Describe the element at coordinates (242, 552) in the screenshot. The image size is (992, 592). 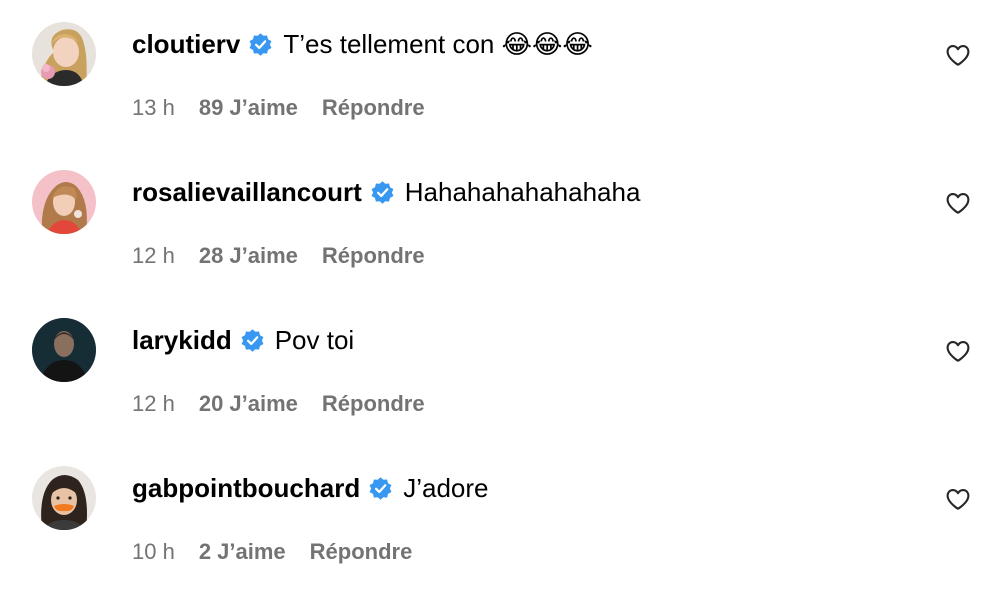
I see `likes-count-button: 2 J’aime` at that location.